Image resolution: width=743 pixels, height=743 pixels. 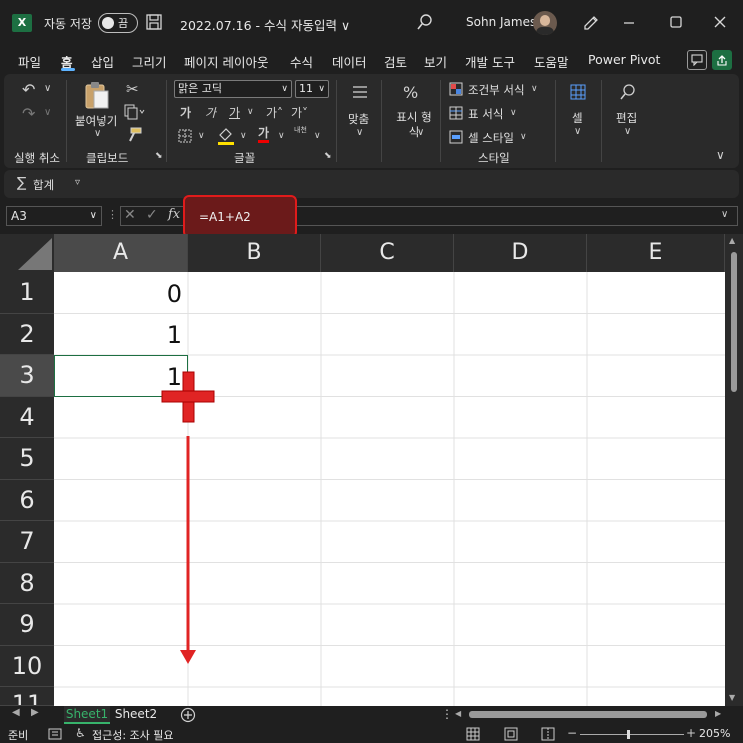 What do you see at coordinates (312, 89) in the screenshot?
I see `font-size-select: 11 ∨` at bounding box center [312, 89].